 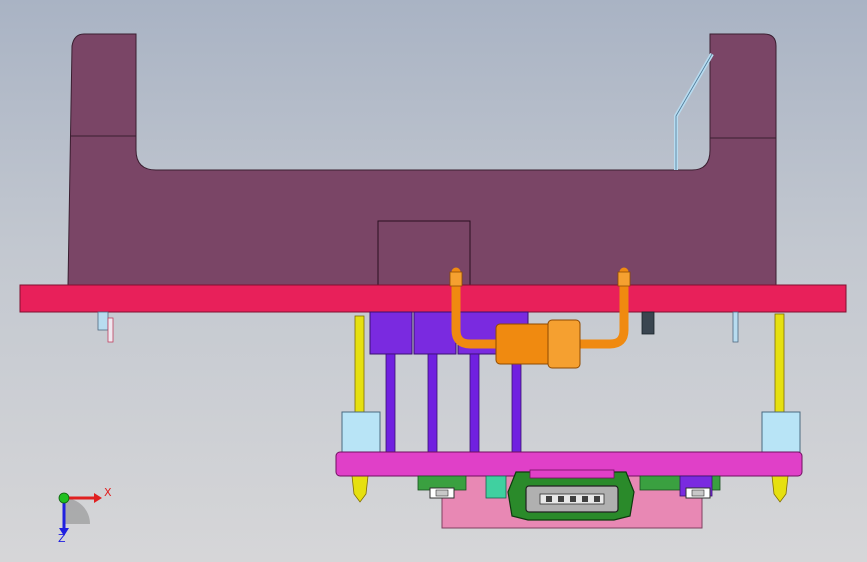 I want to click on coax-body, so click(x=524, y=344).